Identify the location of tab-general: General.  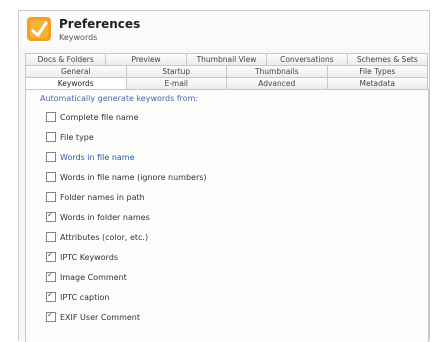
(76, 71).